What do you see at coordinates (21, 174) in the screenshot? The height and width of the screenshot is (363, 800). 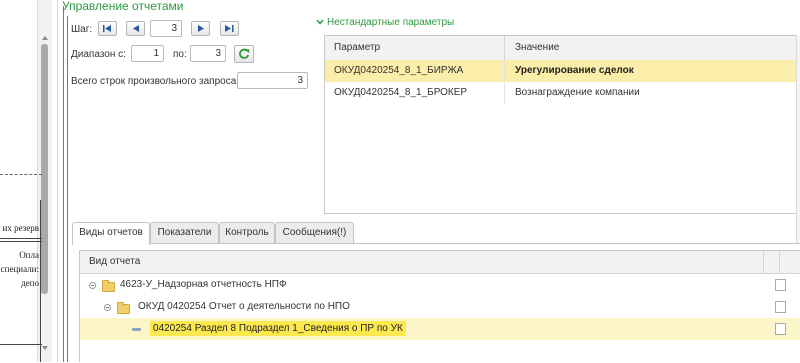 I see `doc-dashed-line` at bounding box center [21, 174].